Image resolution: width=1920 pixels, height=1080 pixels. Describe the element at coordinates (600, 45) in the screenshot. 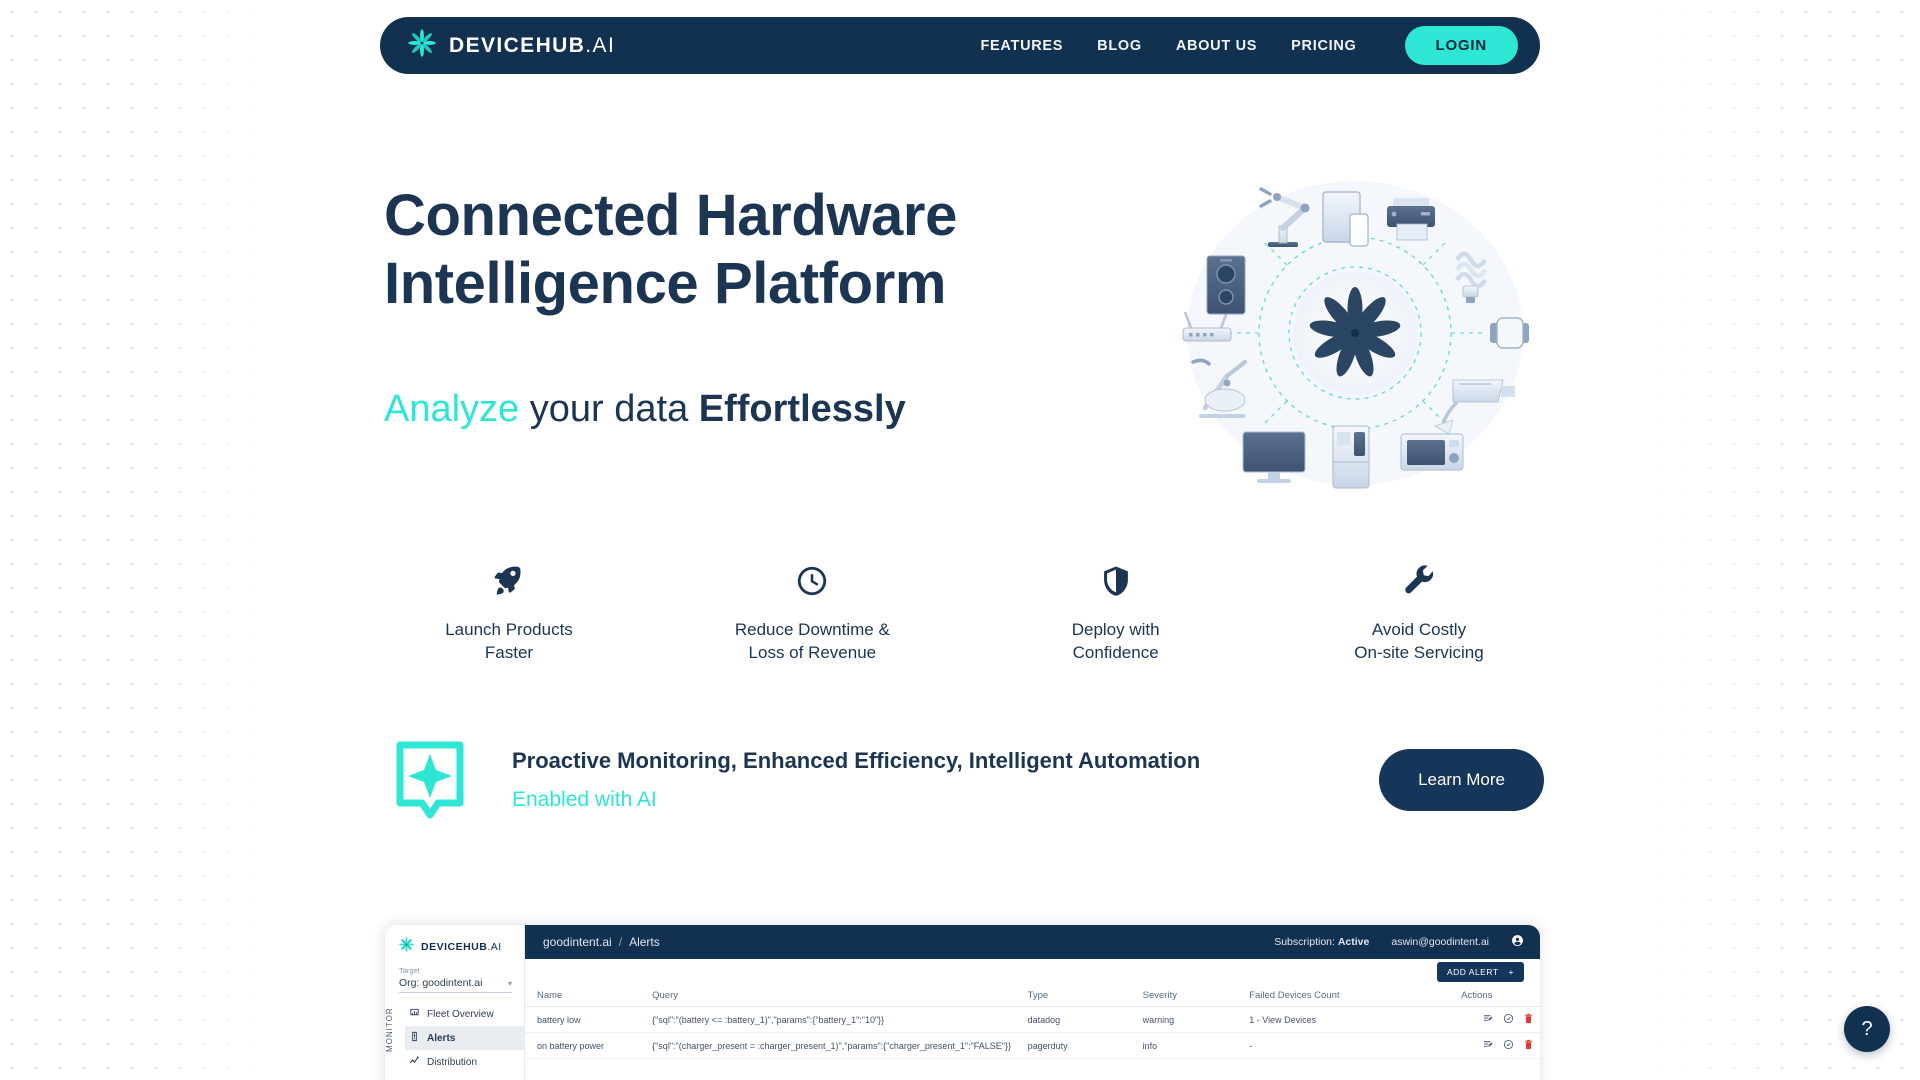

I see `brand-name-suffix: .AI` at that location.